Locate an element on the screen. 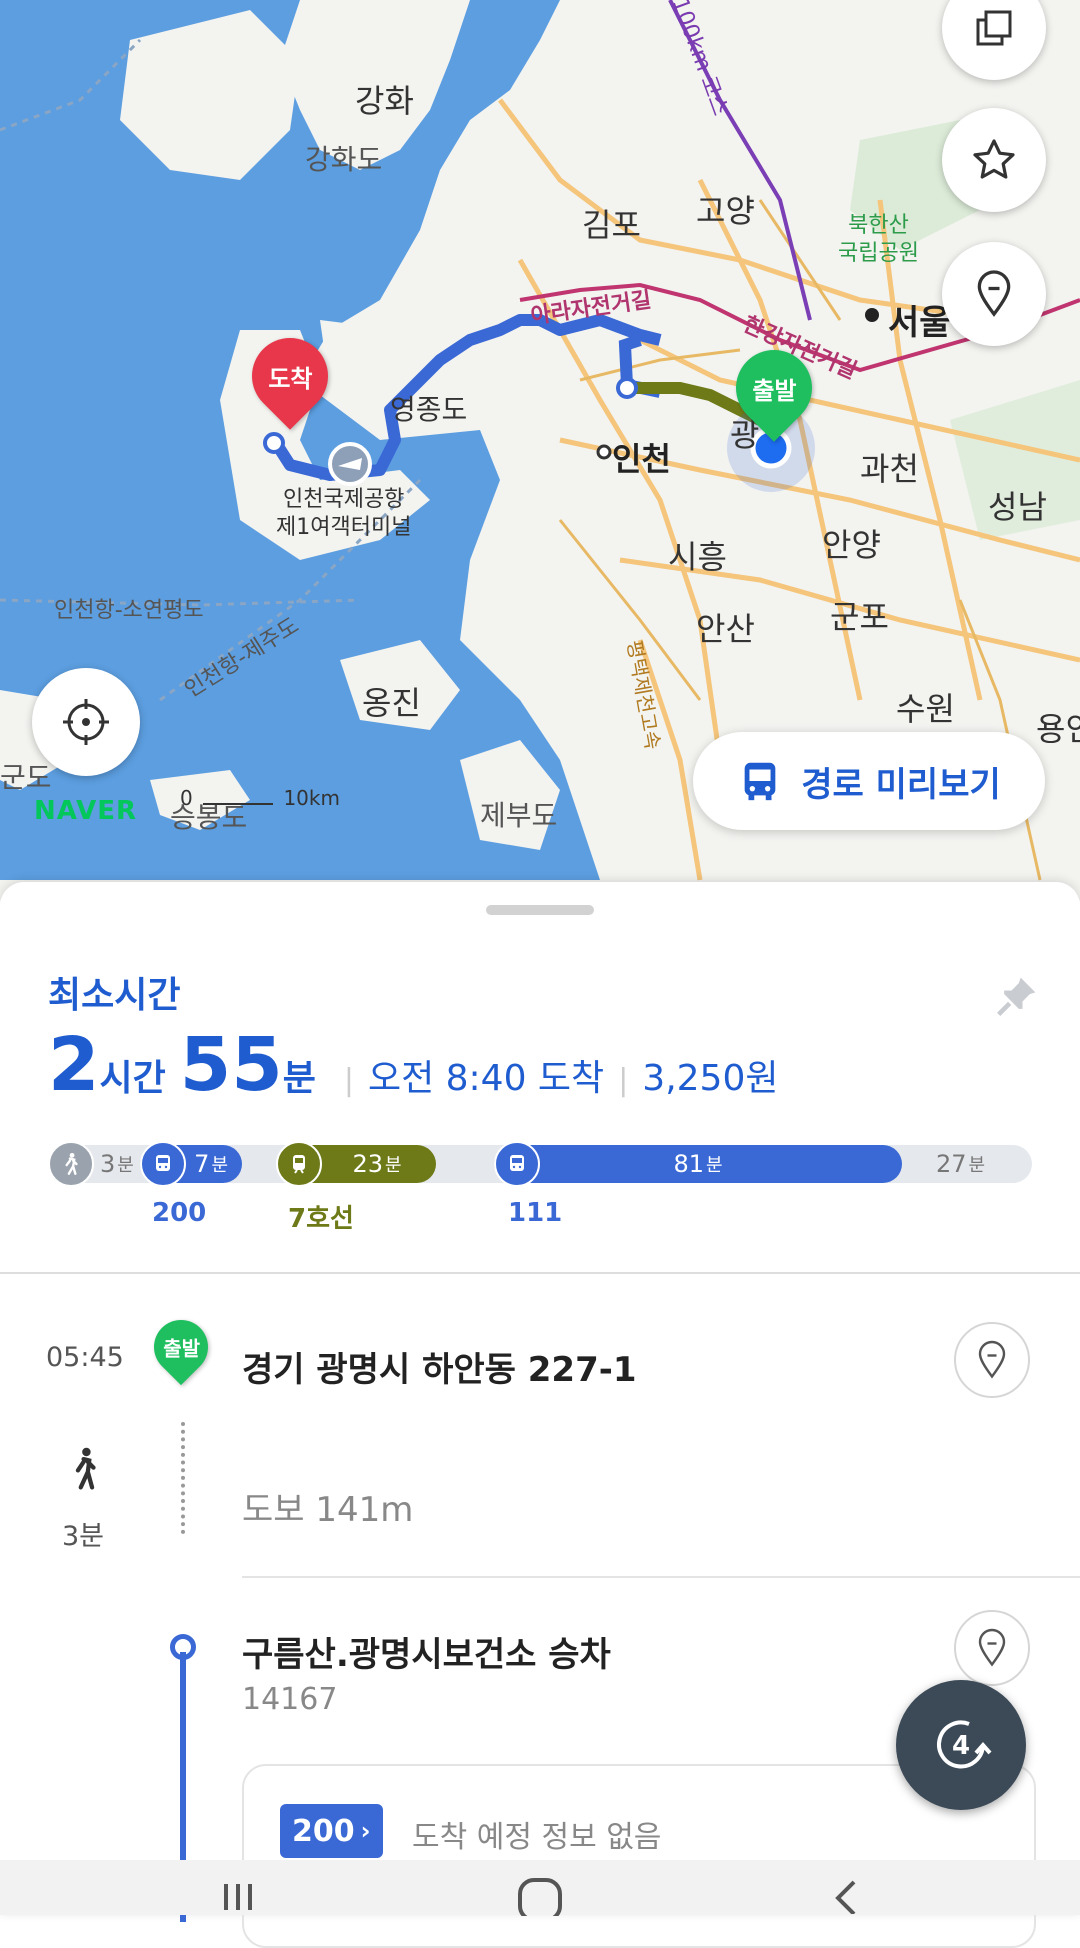 The height and width of the screenshot is (1948, 1080). refresh-count: 4 is located at coordinates (961, 1746).